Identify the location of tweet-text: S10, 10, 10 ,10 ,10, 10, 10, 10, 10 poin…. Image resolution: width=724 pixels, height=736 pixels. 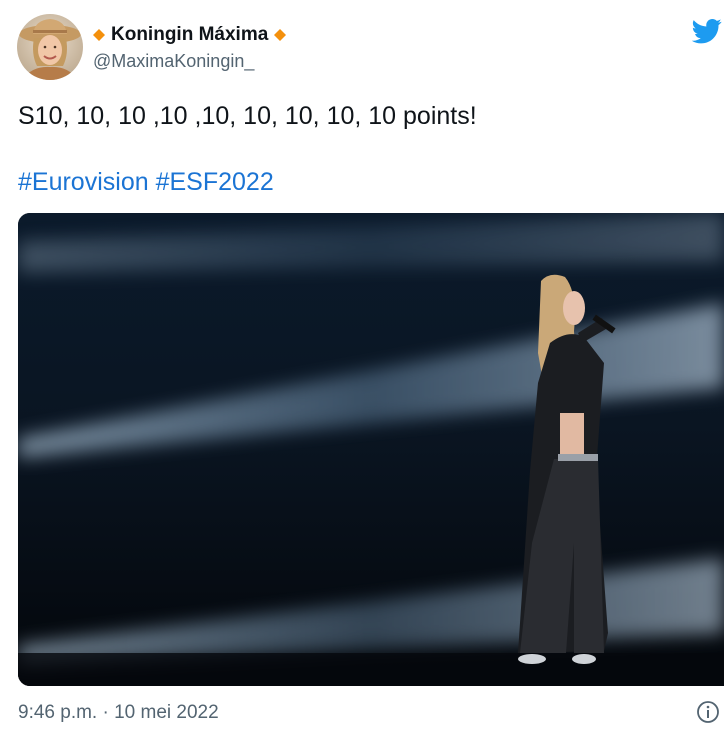
(247, 116).